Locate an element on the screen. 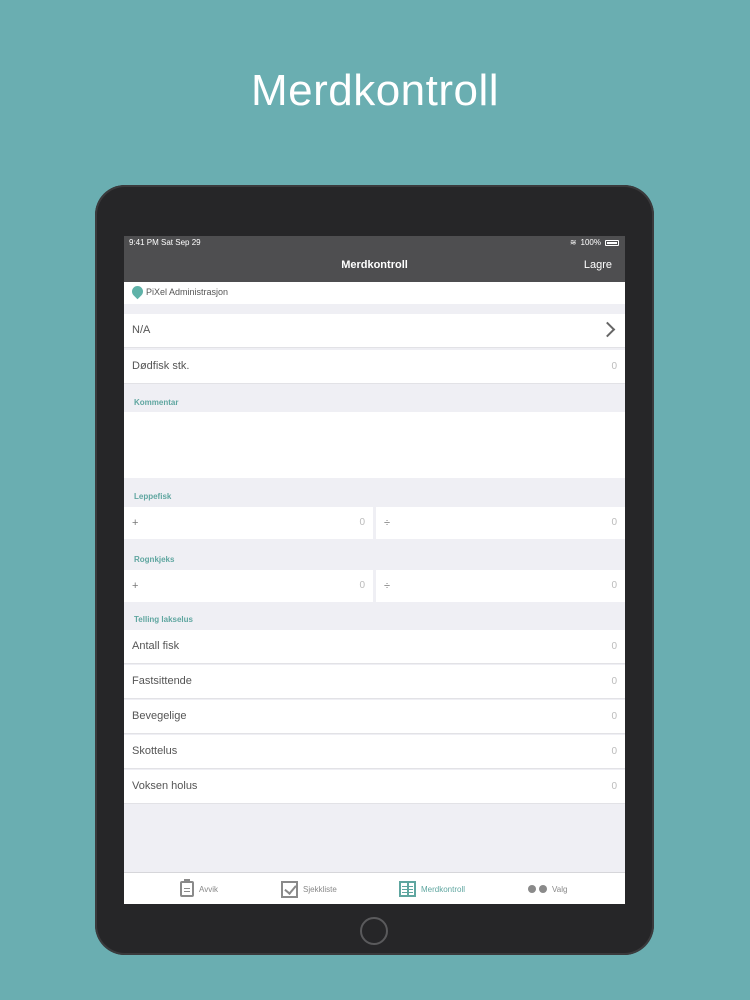 This screenshot has height=1000, width=750. lice-row: Fastsittende 0 is located at coordinates (374, 682).